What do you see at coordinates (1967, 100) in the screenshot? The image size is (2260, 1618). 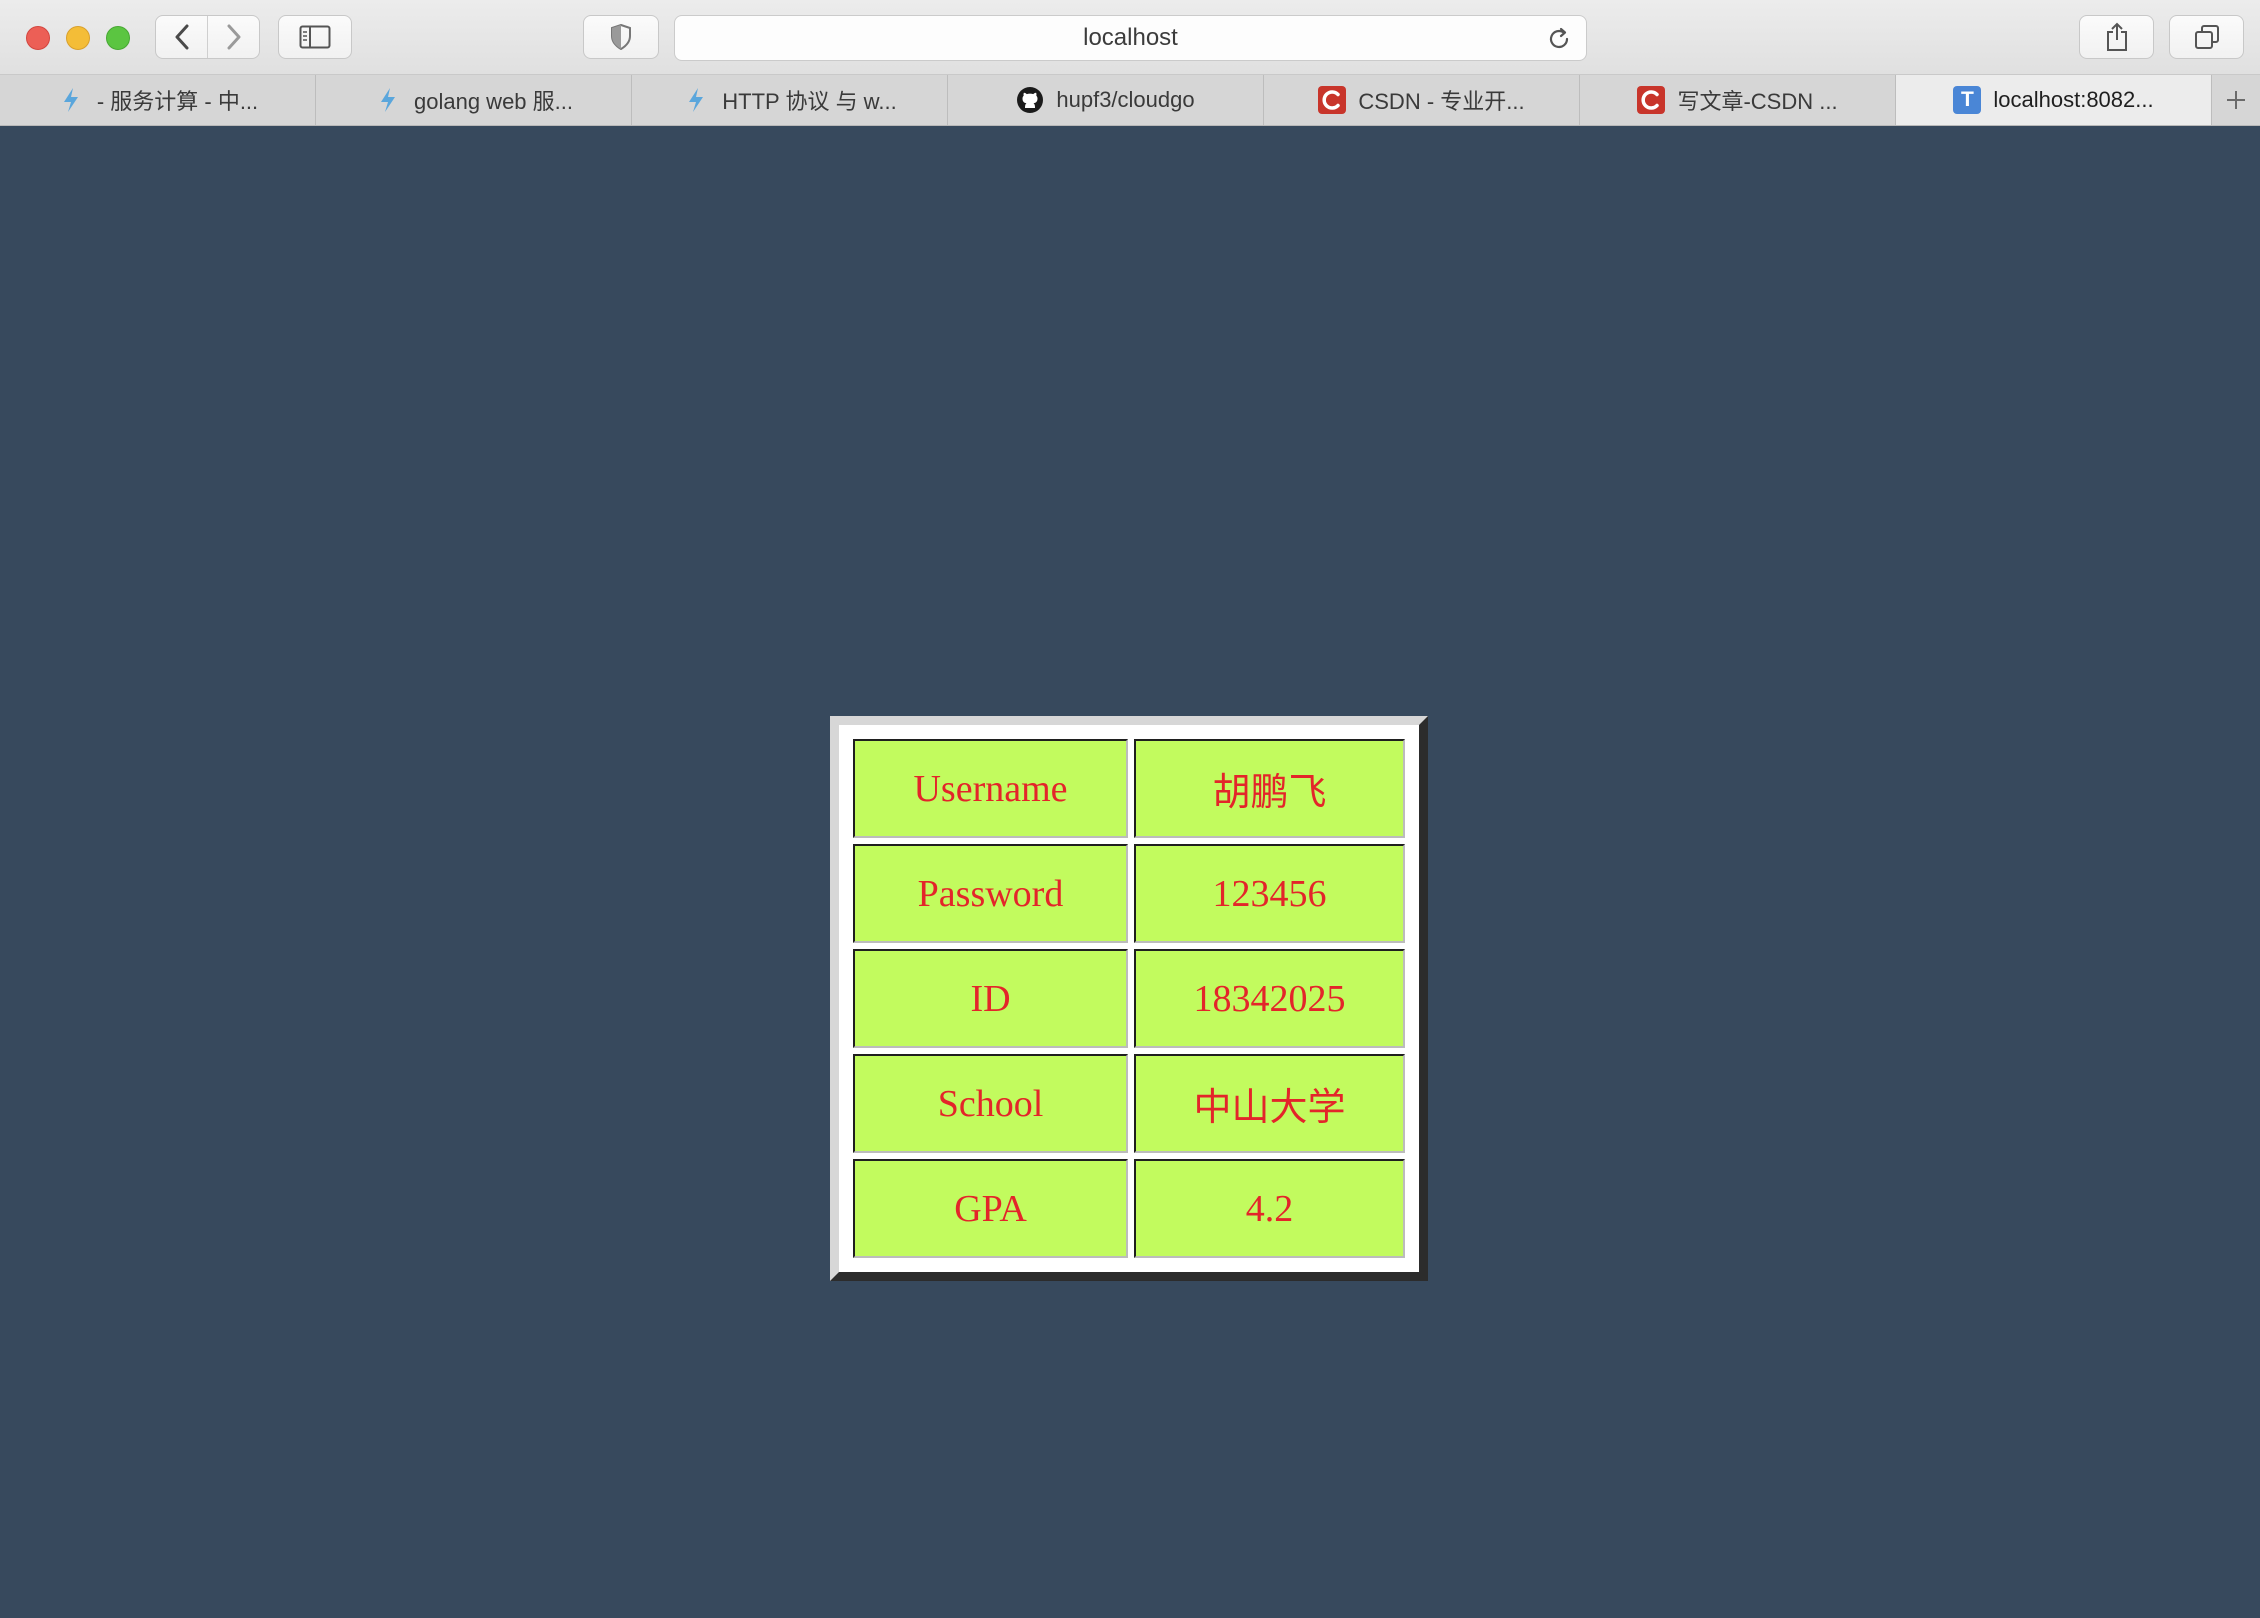 I see `t-icon: T` at bounding box center [1967, 100].